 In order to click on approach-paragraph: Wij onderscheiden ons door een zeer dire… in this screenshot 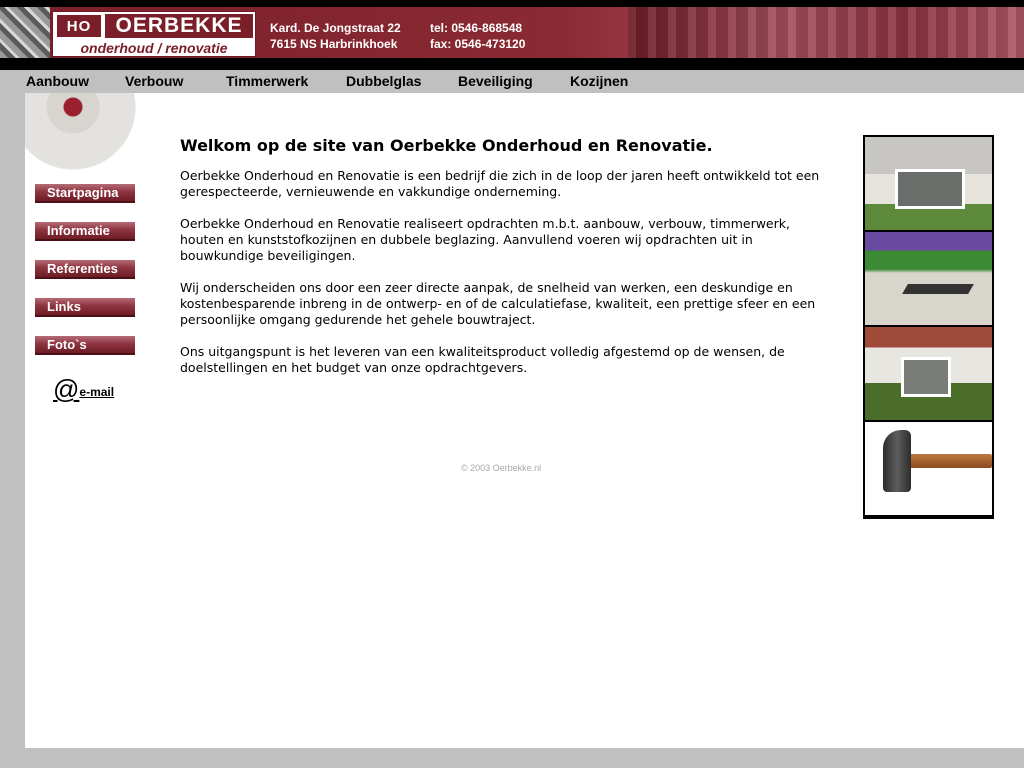, I will do `click(498, 303)`.